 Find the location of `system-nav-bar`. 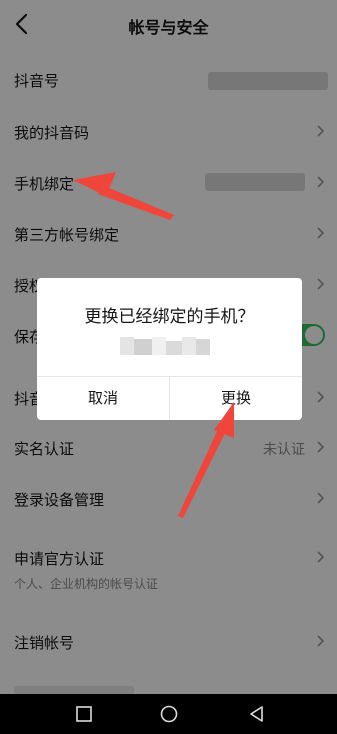

system-nav-bar is located at coordinates (168, 714).